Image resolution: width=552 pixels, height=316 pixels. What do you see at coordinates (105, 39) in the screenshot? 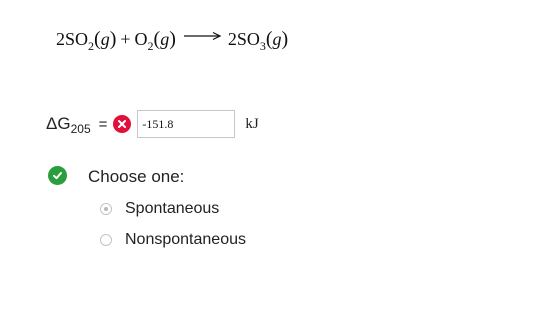
I see `reactant1-phase: g` at bounding box center [105, 39].